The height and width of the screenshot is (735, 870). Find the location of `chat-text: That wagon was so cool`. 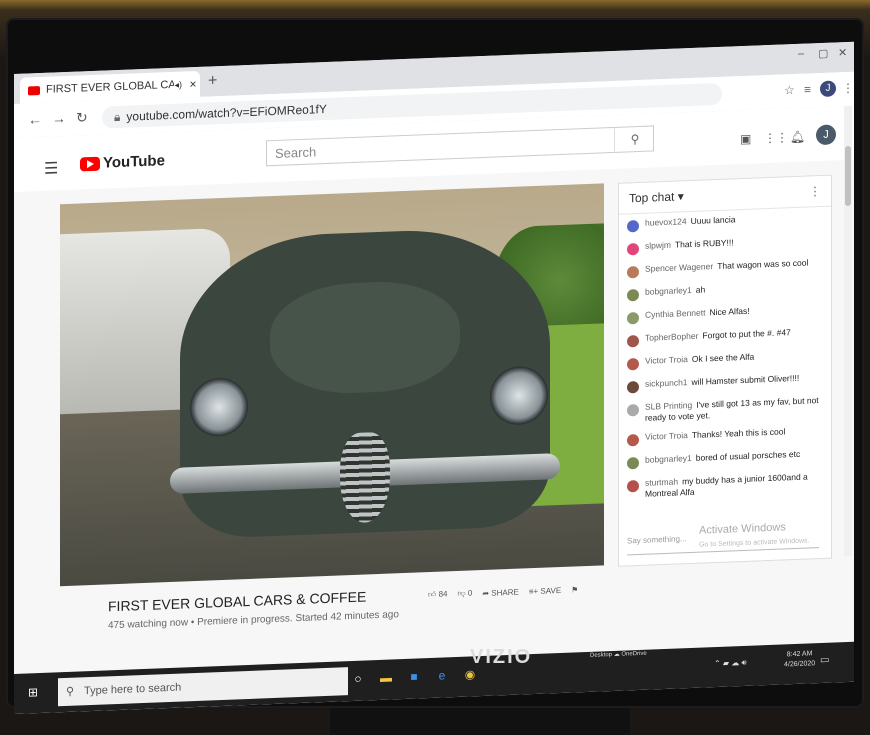

chat-text: That wagon was so cool is located at coordinates (763, 264).